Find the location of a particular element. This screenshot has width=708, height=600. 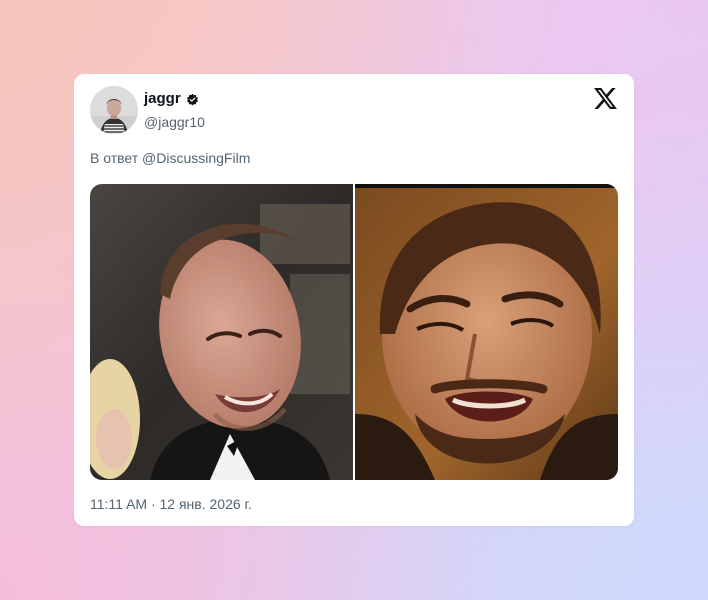

reply-context: В ответ @DiscussingFilm is located at coordinates (170, 158).